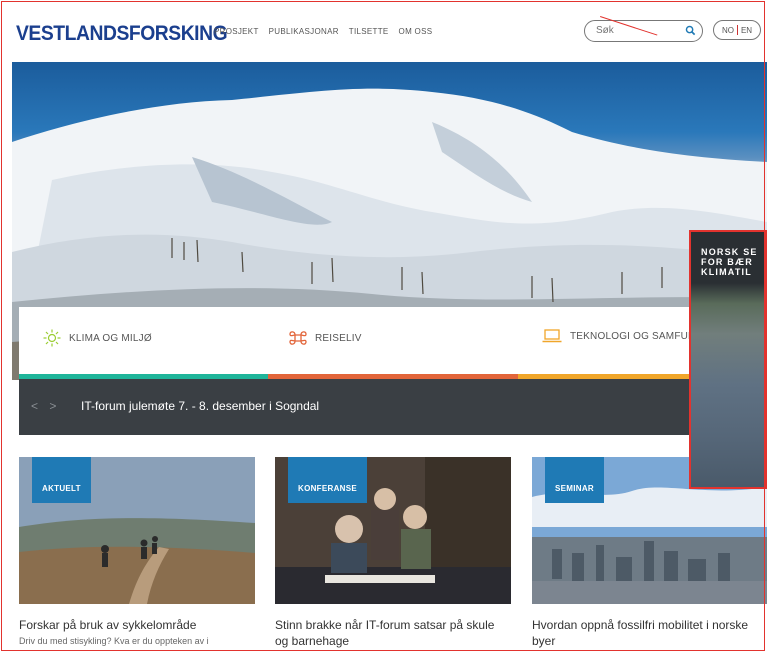  What do you see at coordinates (338, 338) in the screenshot?
I see `category-label: REISELIV` at bounding box center [338, 338].